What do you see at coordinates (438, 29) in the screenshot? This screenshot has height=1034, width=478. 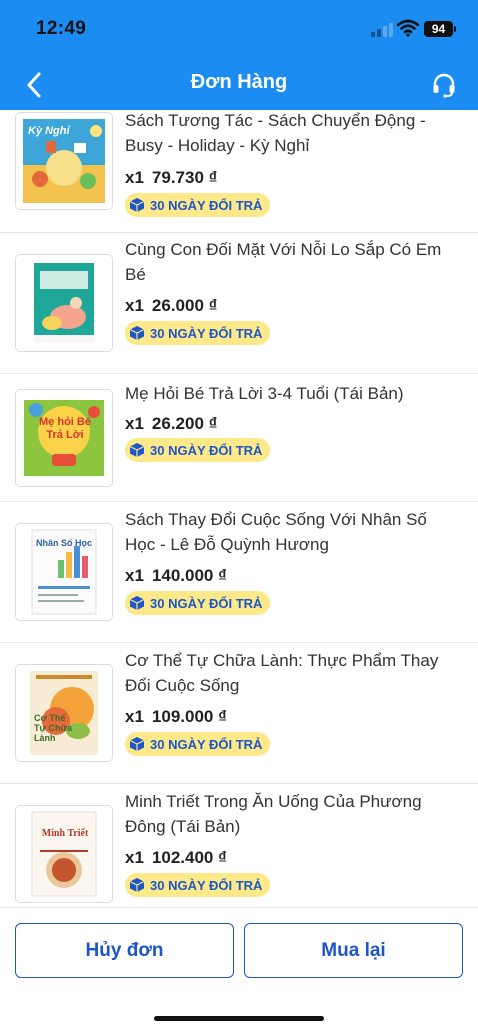 I see `battery-indicator: 94` at bounding box center [438, 29].